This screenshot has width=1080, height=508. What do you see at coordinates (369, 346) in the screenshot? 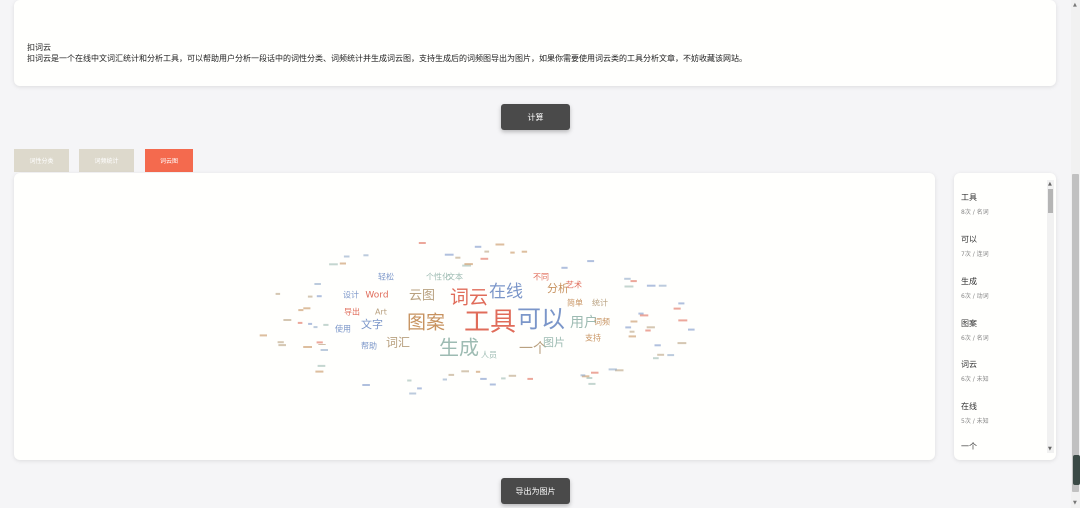
I see `cloud-word: 帮助` at bounding box center [369, 346].